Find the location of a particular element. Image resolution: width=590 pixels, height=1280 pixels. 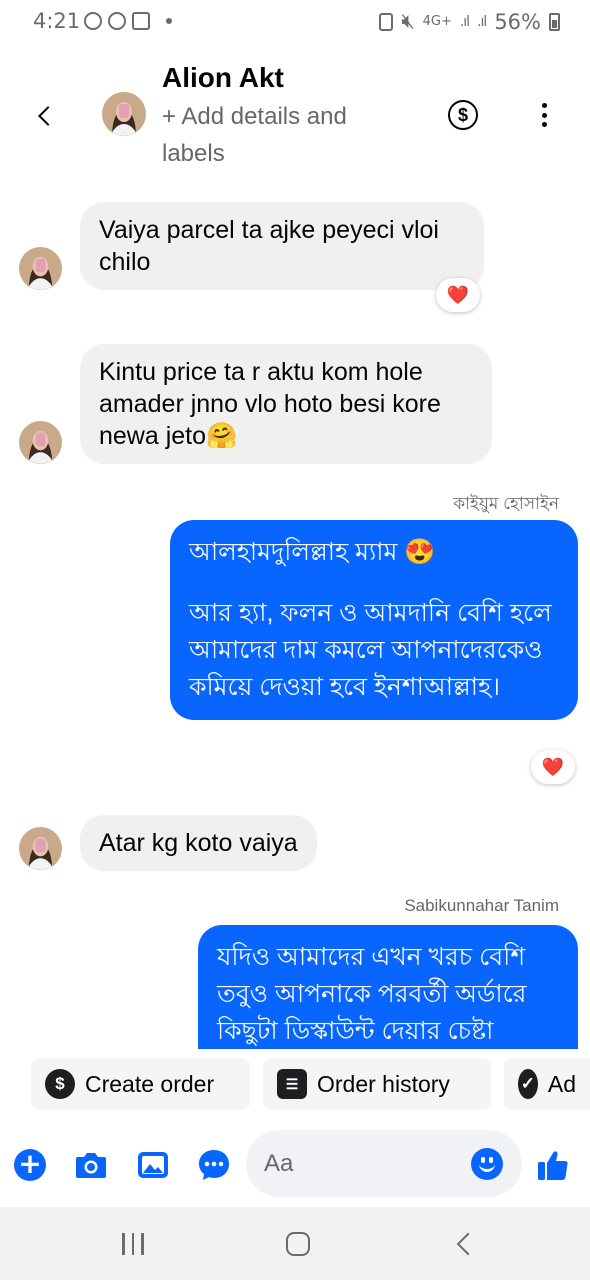

mute-icon: 🔇︎ is located at coordinates (408, 21).